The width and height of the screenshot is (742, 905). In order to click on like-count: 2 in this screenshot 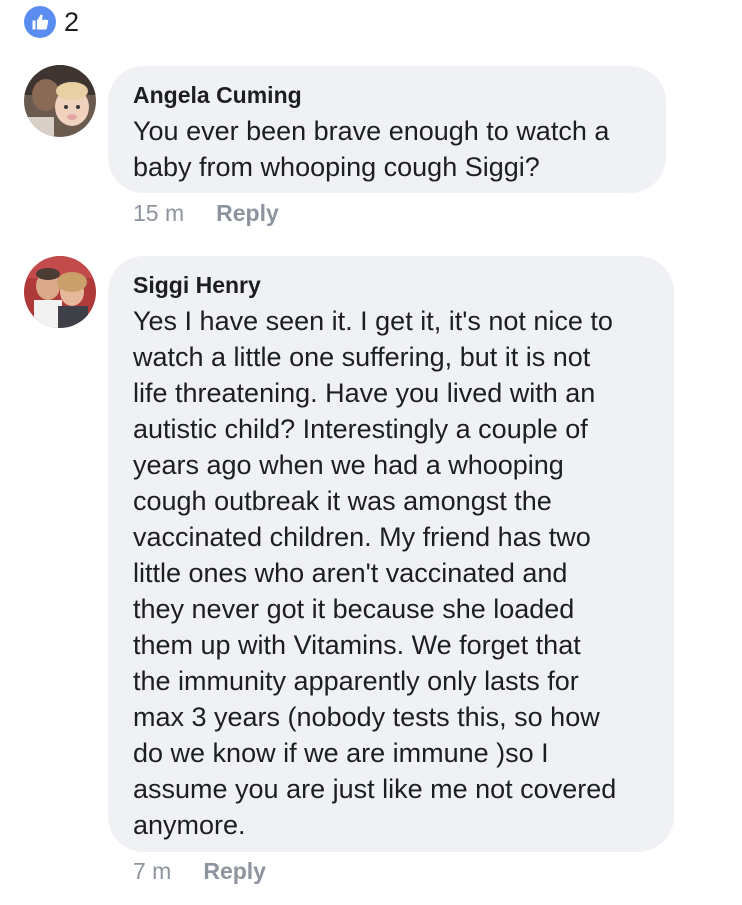, I will do `click(72, 21)`.